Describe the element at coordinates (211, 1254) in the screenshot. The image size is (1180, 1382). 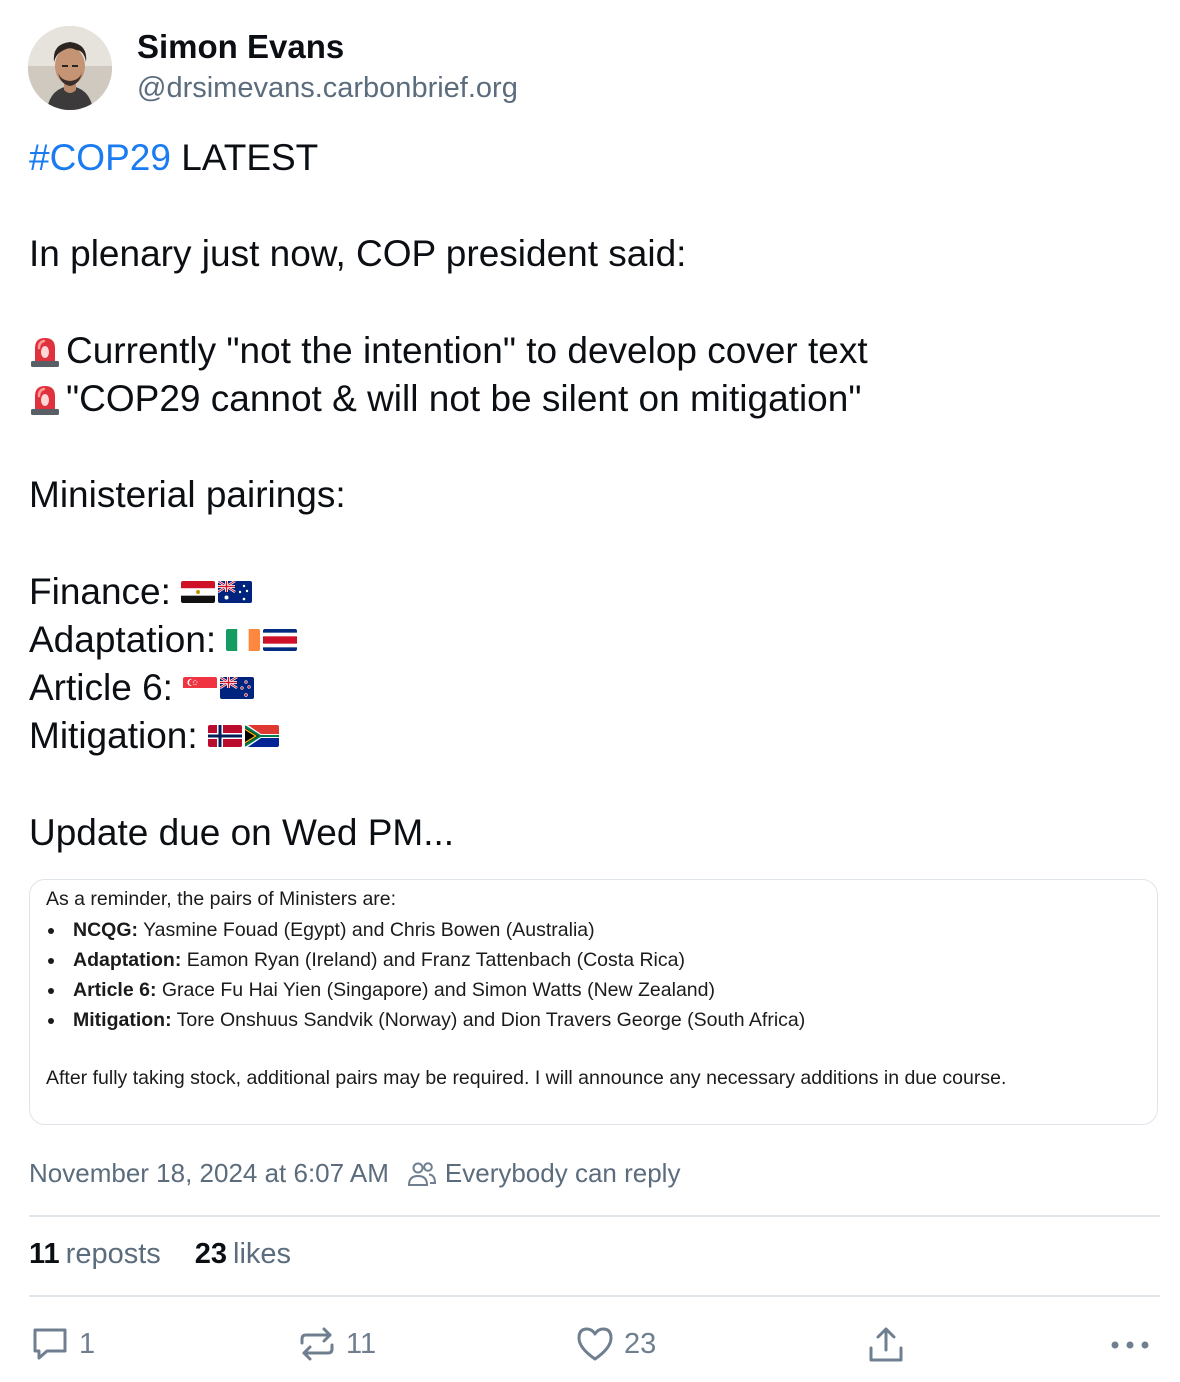
I see `likes-count: 23` at that location.